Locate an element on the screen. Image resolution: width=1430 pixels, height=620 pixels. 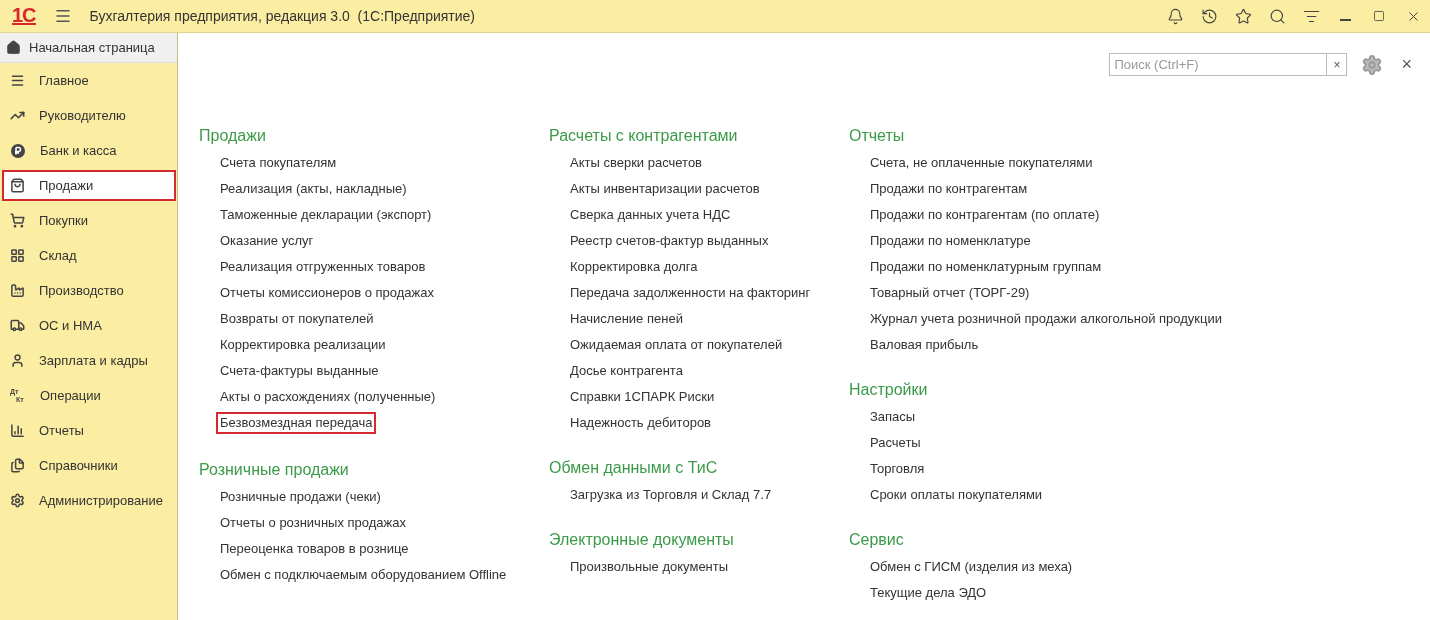
app-logo: 1С is located at coordinates (24, 16).